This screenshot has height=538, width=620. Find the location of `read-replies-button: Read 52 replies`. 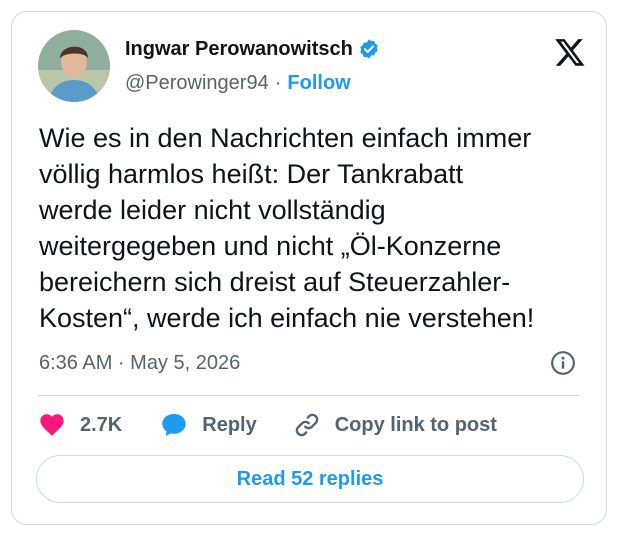

read-replies-button: Read 52 replies is located at coordinates (310, 479).